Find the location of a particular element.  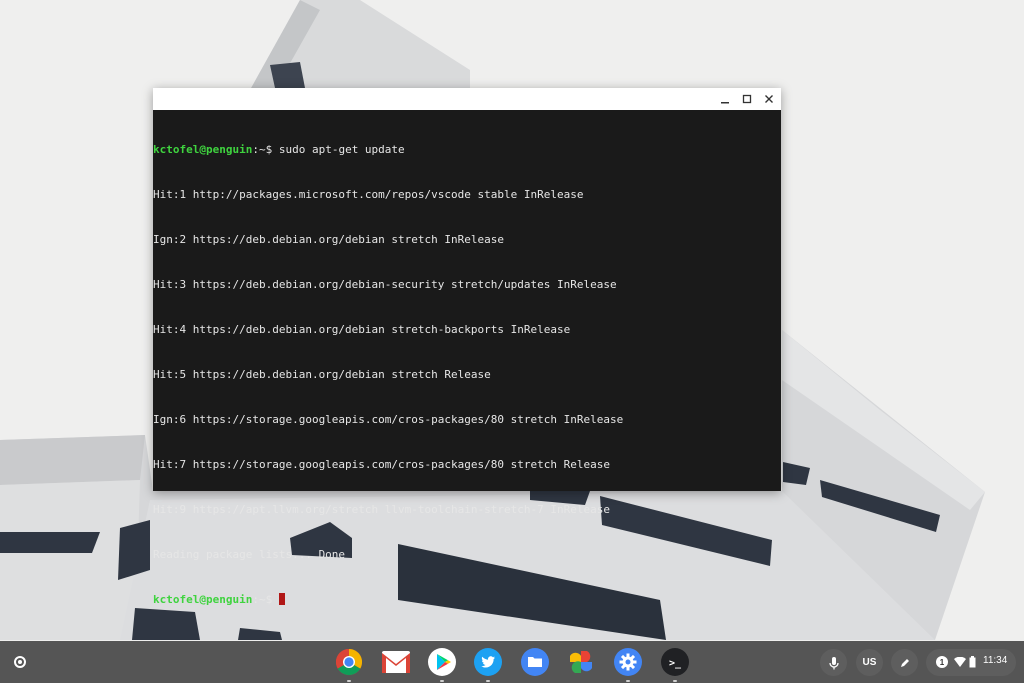

terminal-glyph: >_ is located at coordinates (675, 663).